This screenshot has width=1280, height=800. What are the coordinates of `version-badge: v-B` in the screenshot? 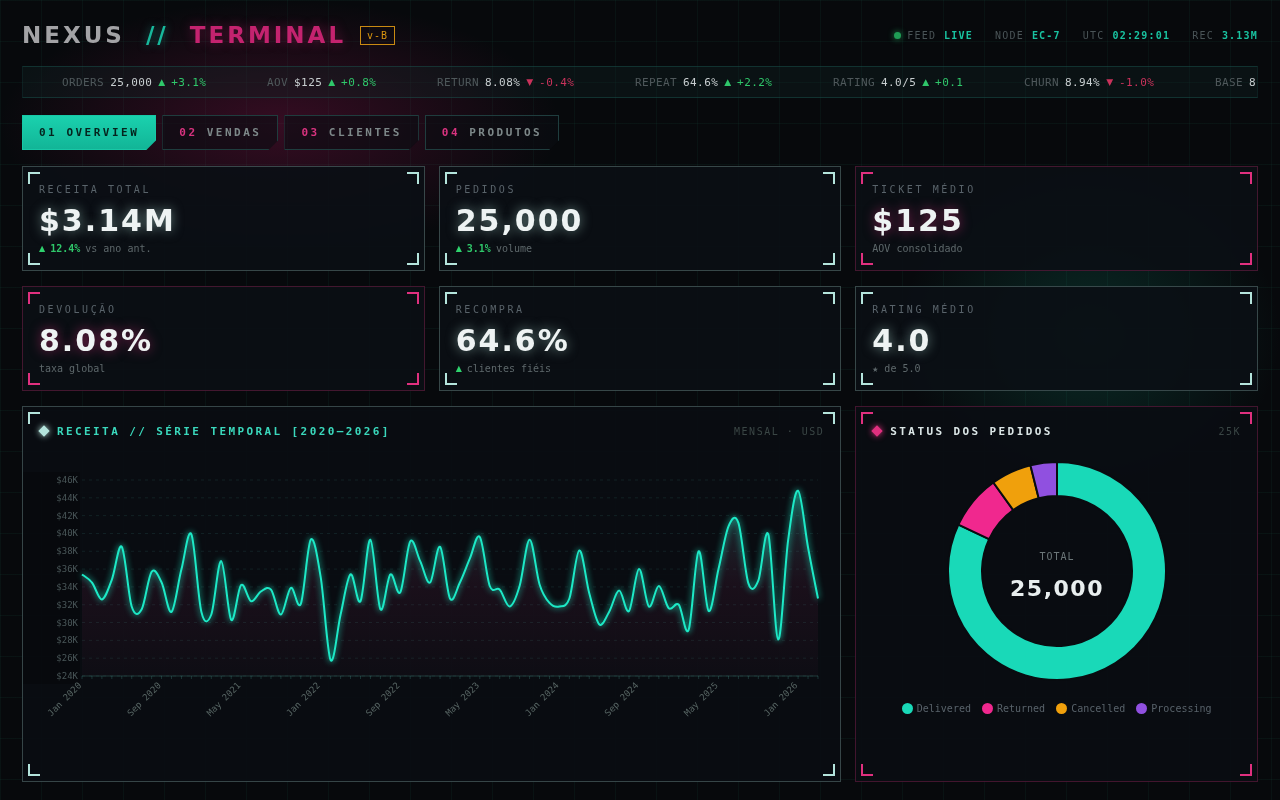 It's located at (378, 35).